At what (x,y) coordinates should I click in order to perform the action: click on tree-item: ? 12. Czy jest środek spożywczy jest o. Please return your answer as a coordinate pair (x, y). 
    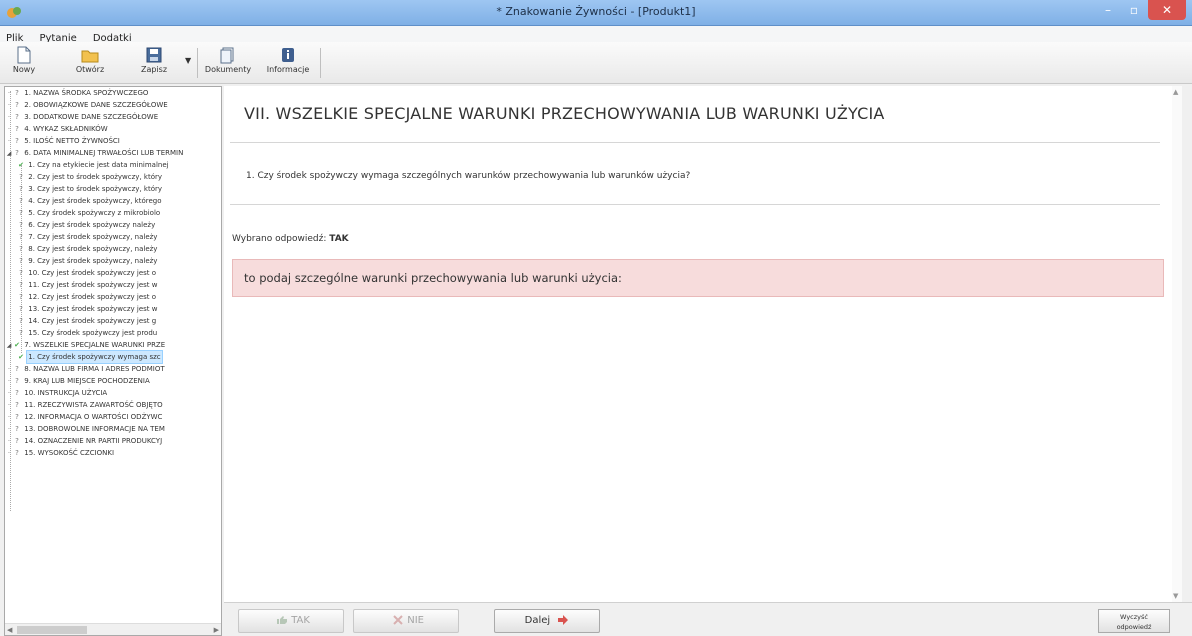
    Looking at the image, I should click on (87, 297).